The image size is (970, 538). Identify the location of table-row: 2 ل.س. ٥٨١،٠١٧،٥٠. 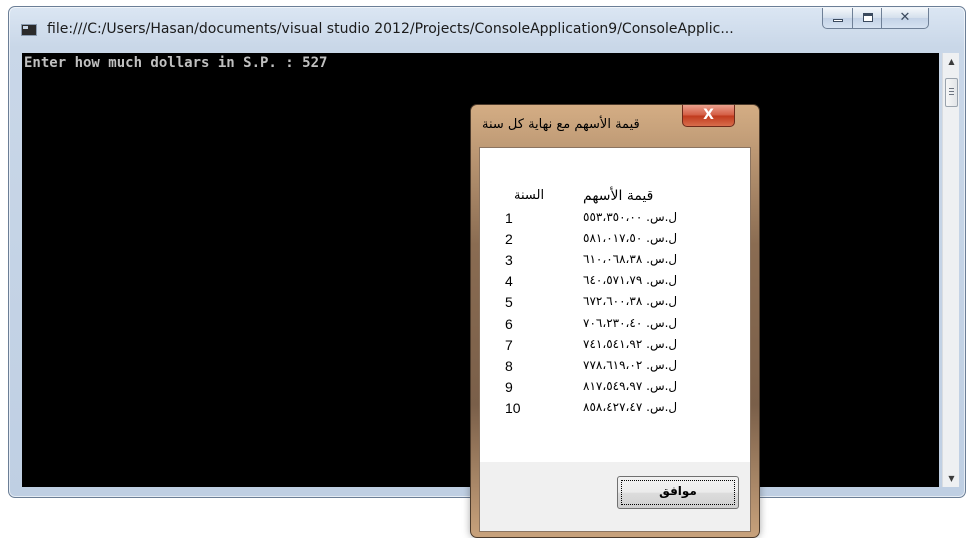
(615, 240).